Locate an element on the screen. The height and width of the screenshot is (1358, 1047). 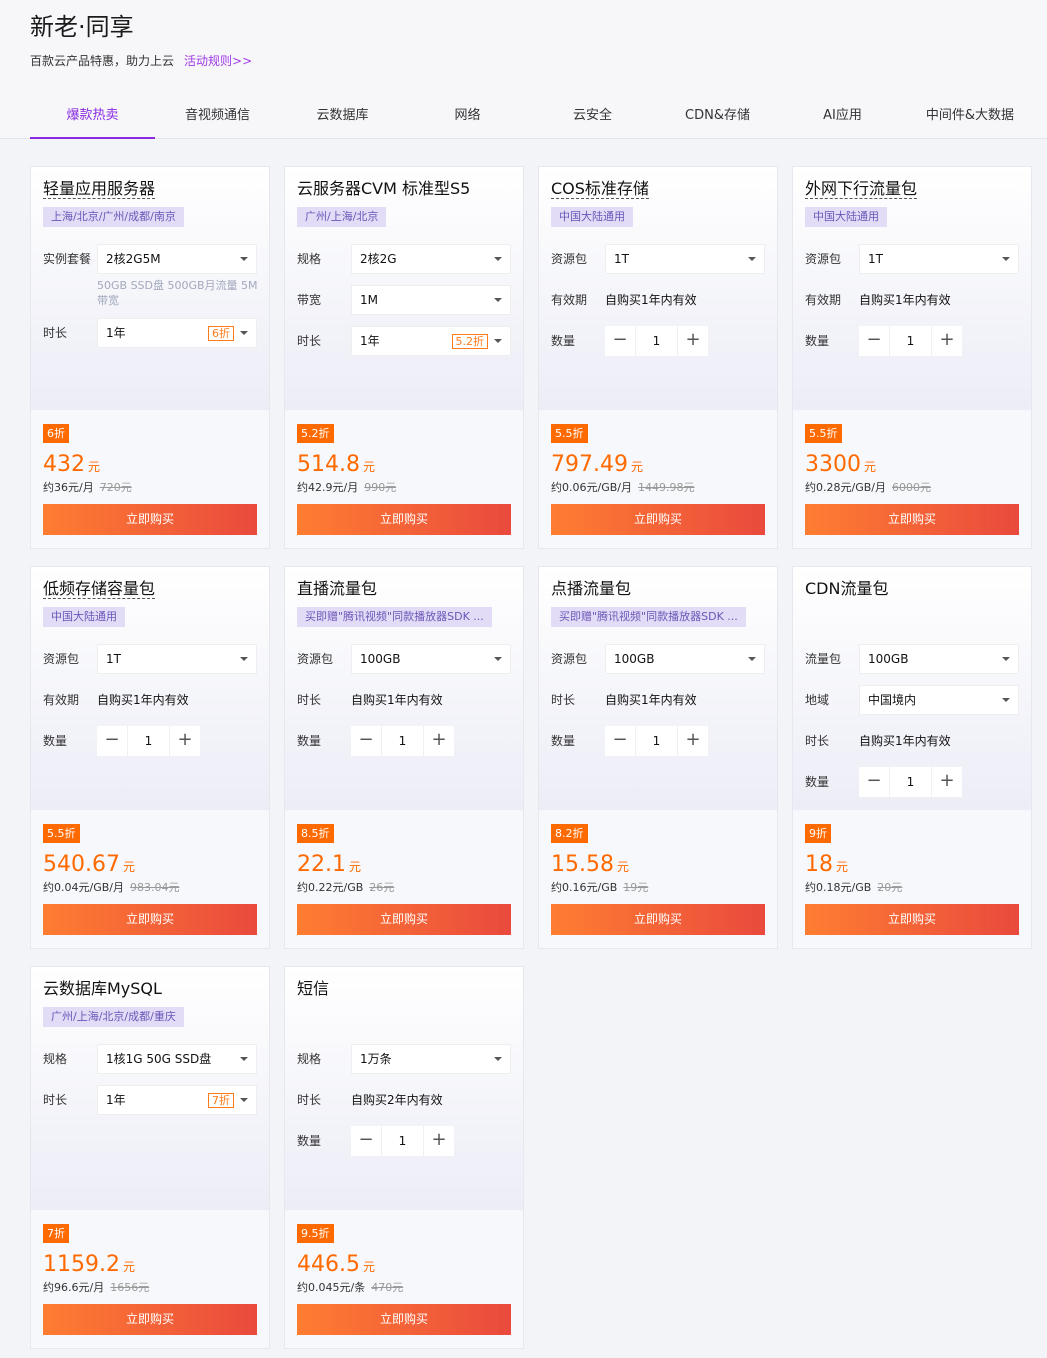
product-name: 轻量应用服务器 is located at coordinates (99, 189).